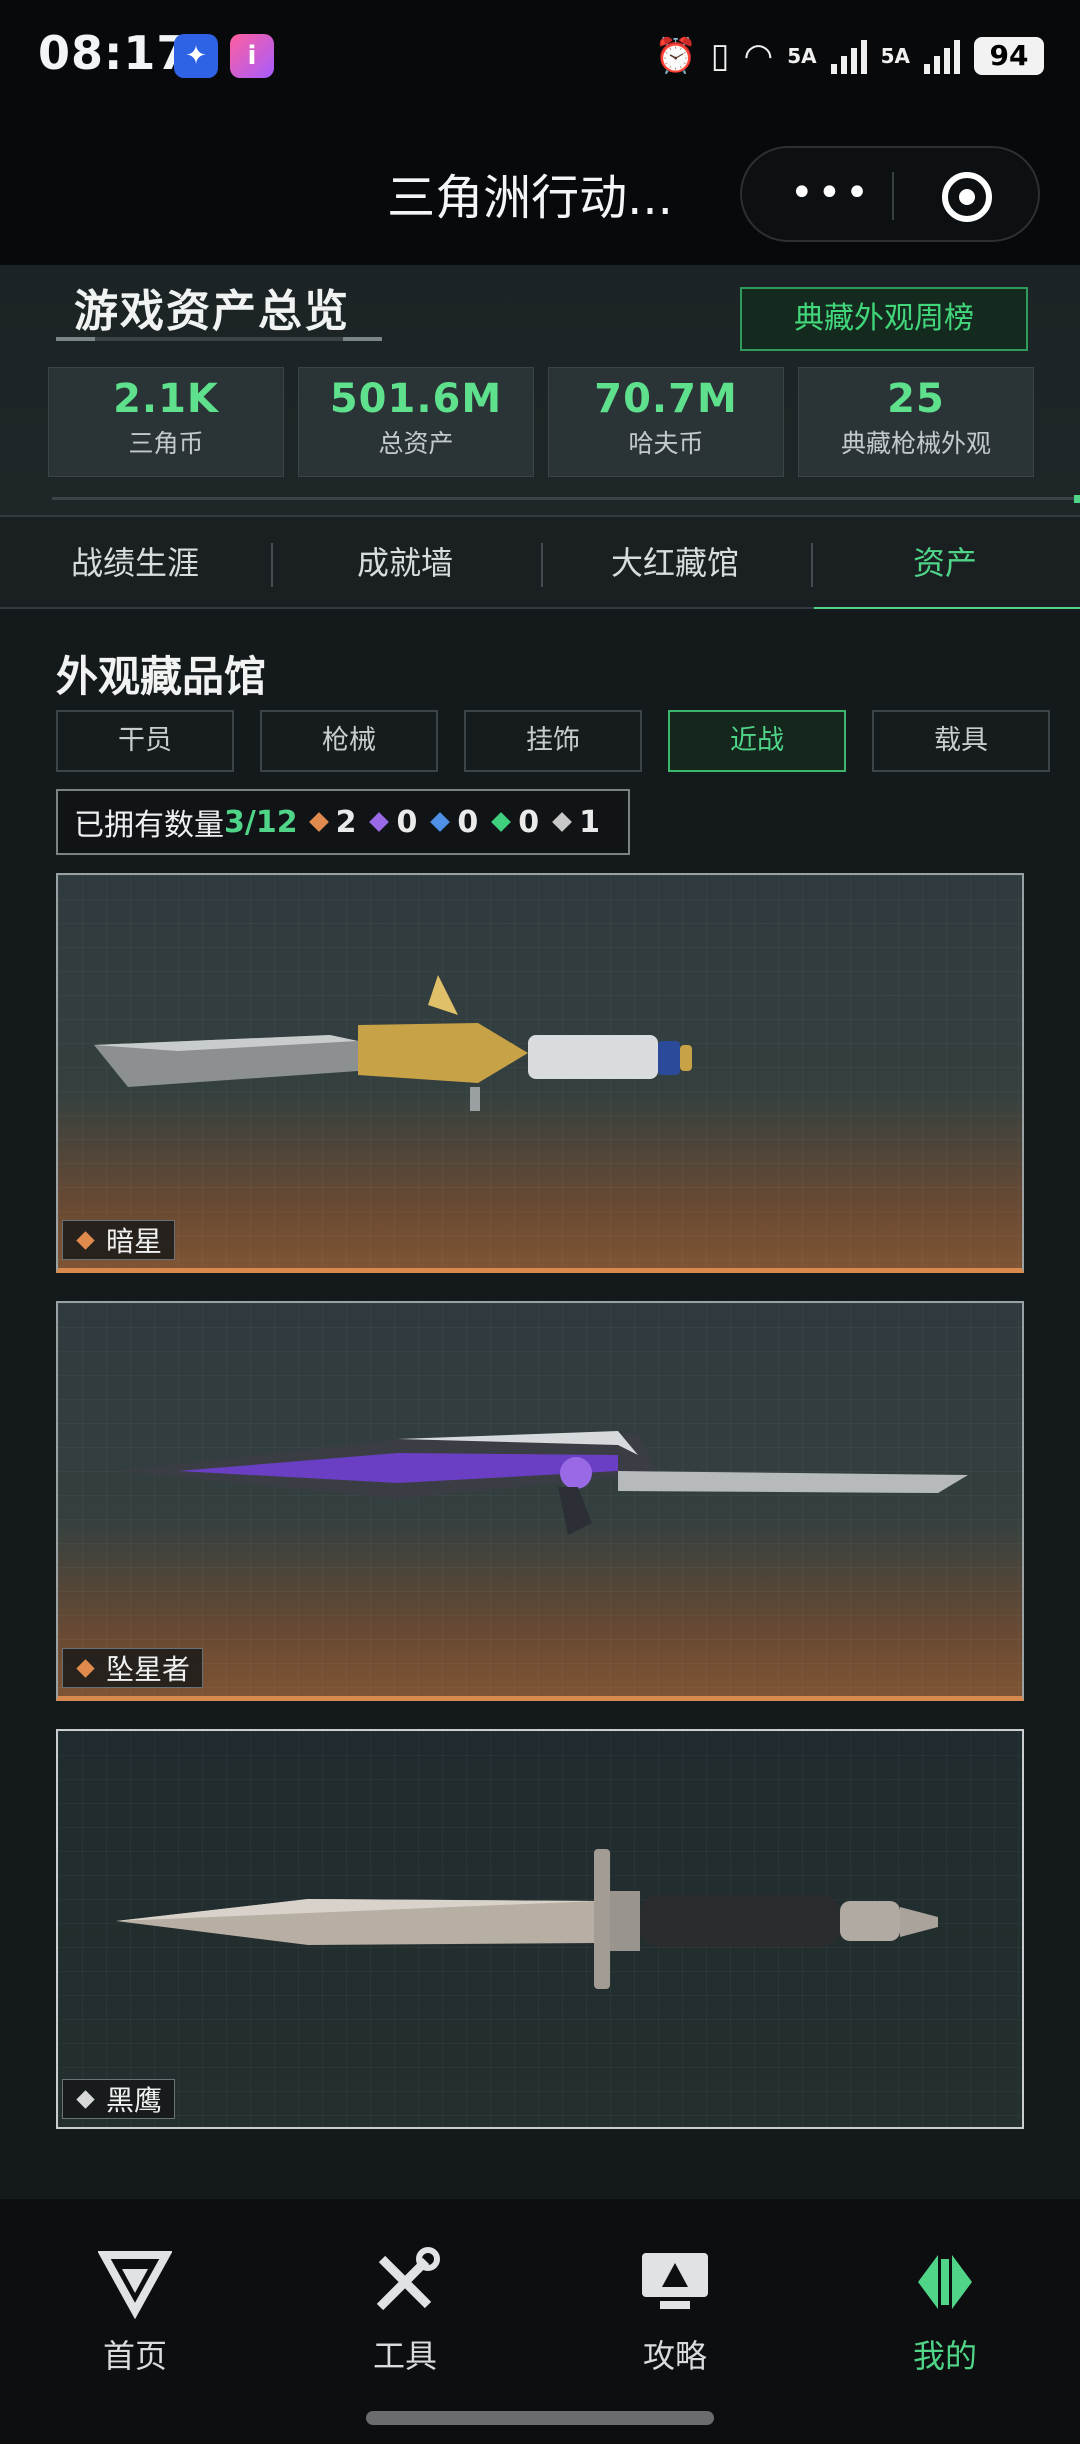 This screenshot has width=1080, height=2444. Describe the element at coordinates (408, 2279) in the screenshot. I see `tools-icon` at that location.